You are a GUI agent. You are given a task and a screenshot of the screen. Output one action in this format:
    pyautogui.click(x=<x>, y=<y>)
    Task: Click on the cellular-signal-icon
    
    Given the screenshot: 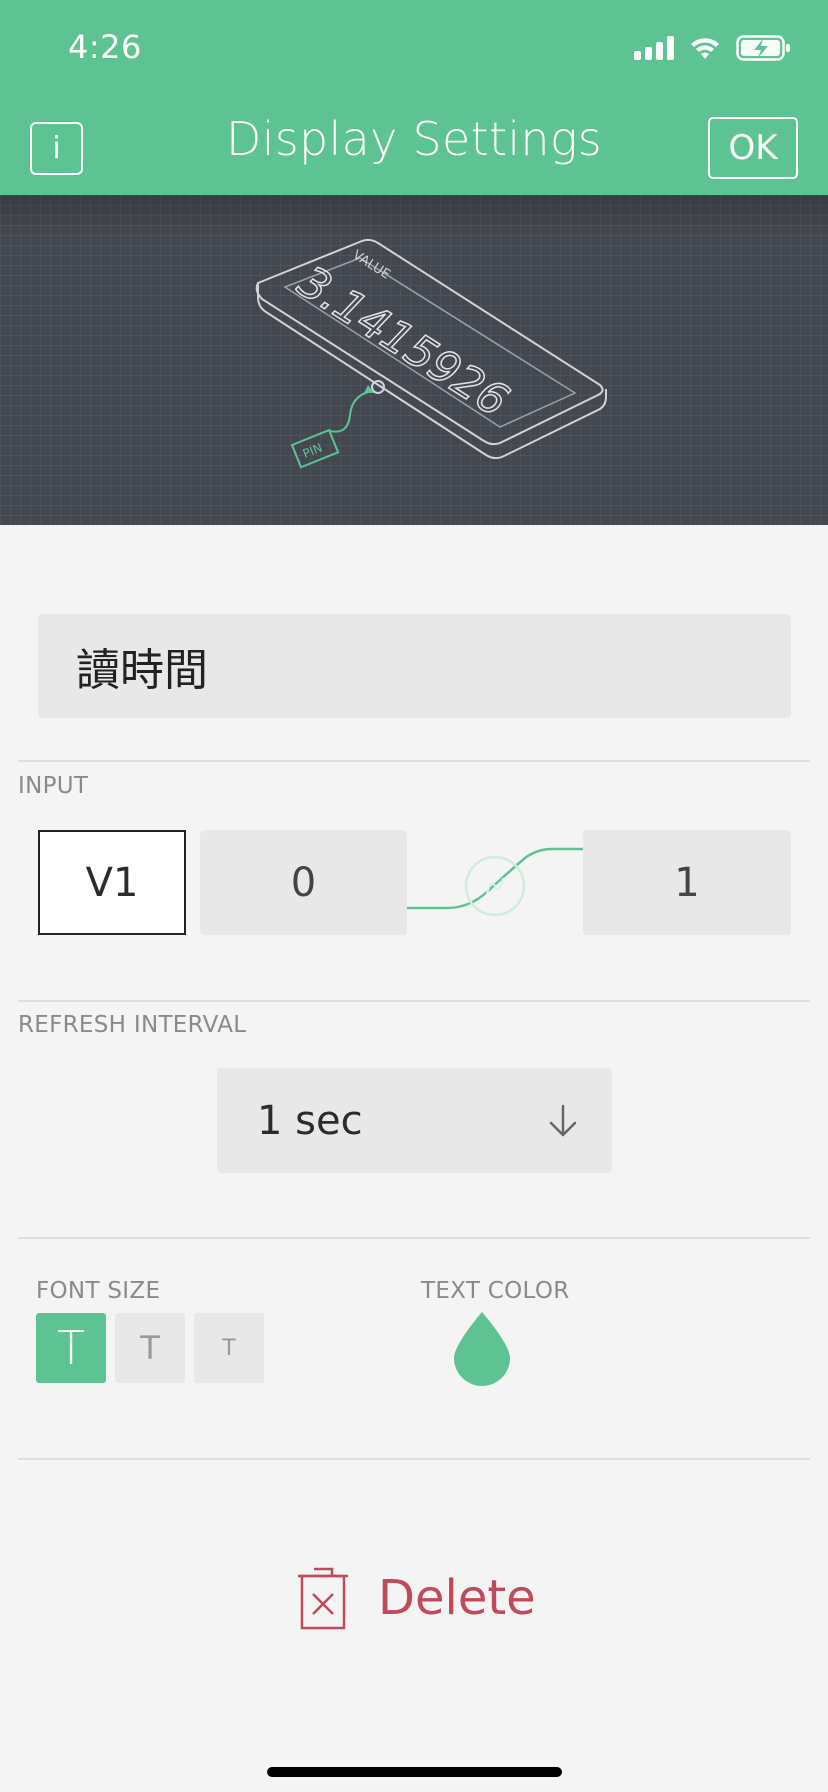 What is the action you would take?
    pyautogui.click(x=654, y=48)
    